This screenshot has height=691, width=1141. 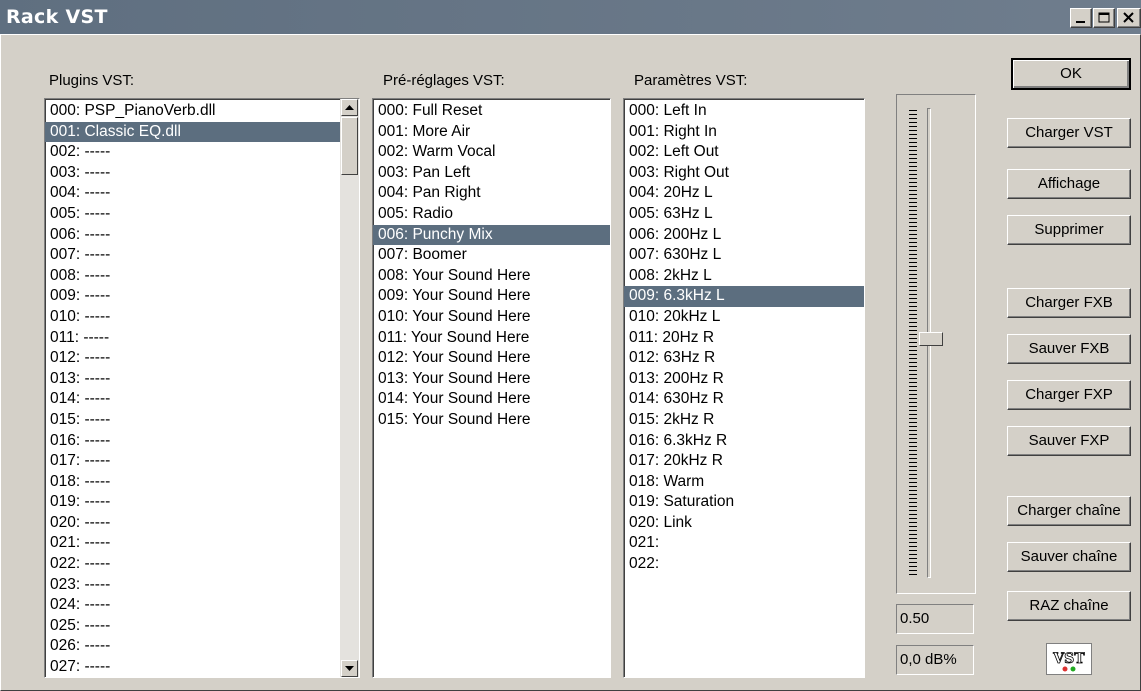 I want to click on list-item: 018: Warm, so click(x=744, y=482).